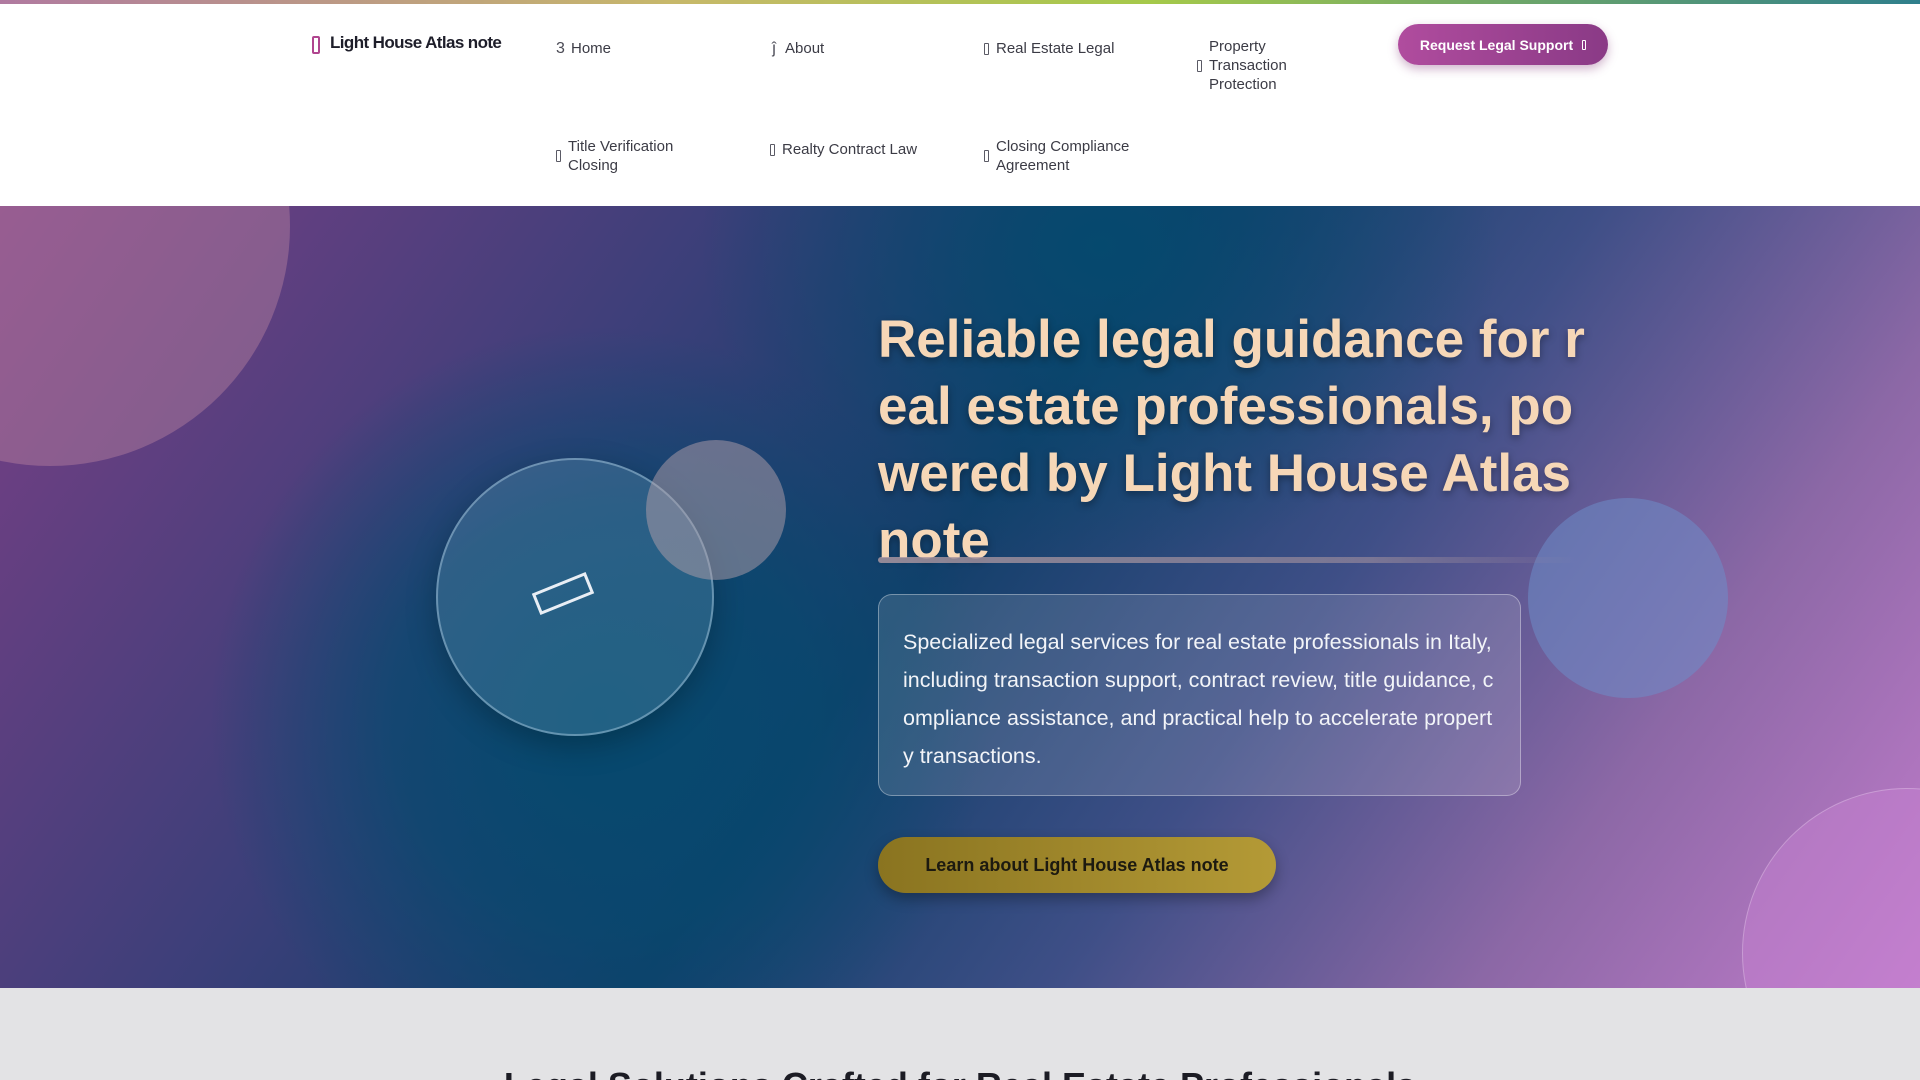 Image resolution: width=1920 pixels, height=1080 pixels. I want to click on nav-item-label: Real Estate Legal, so click(1055, 48).